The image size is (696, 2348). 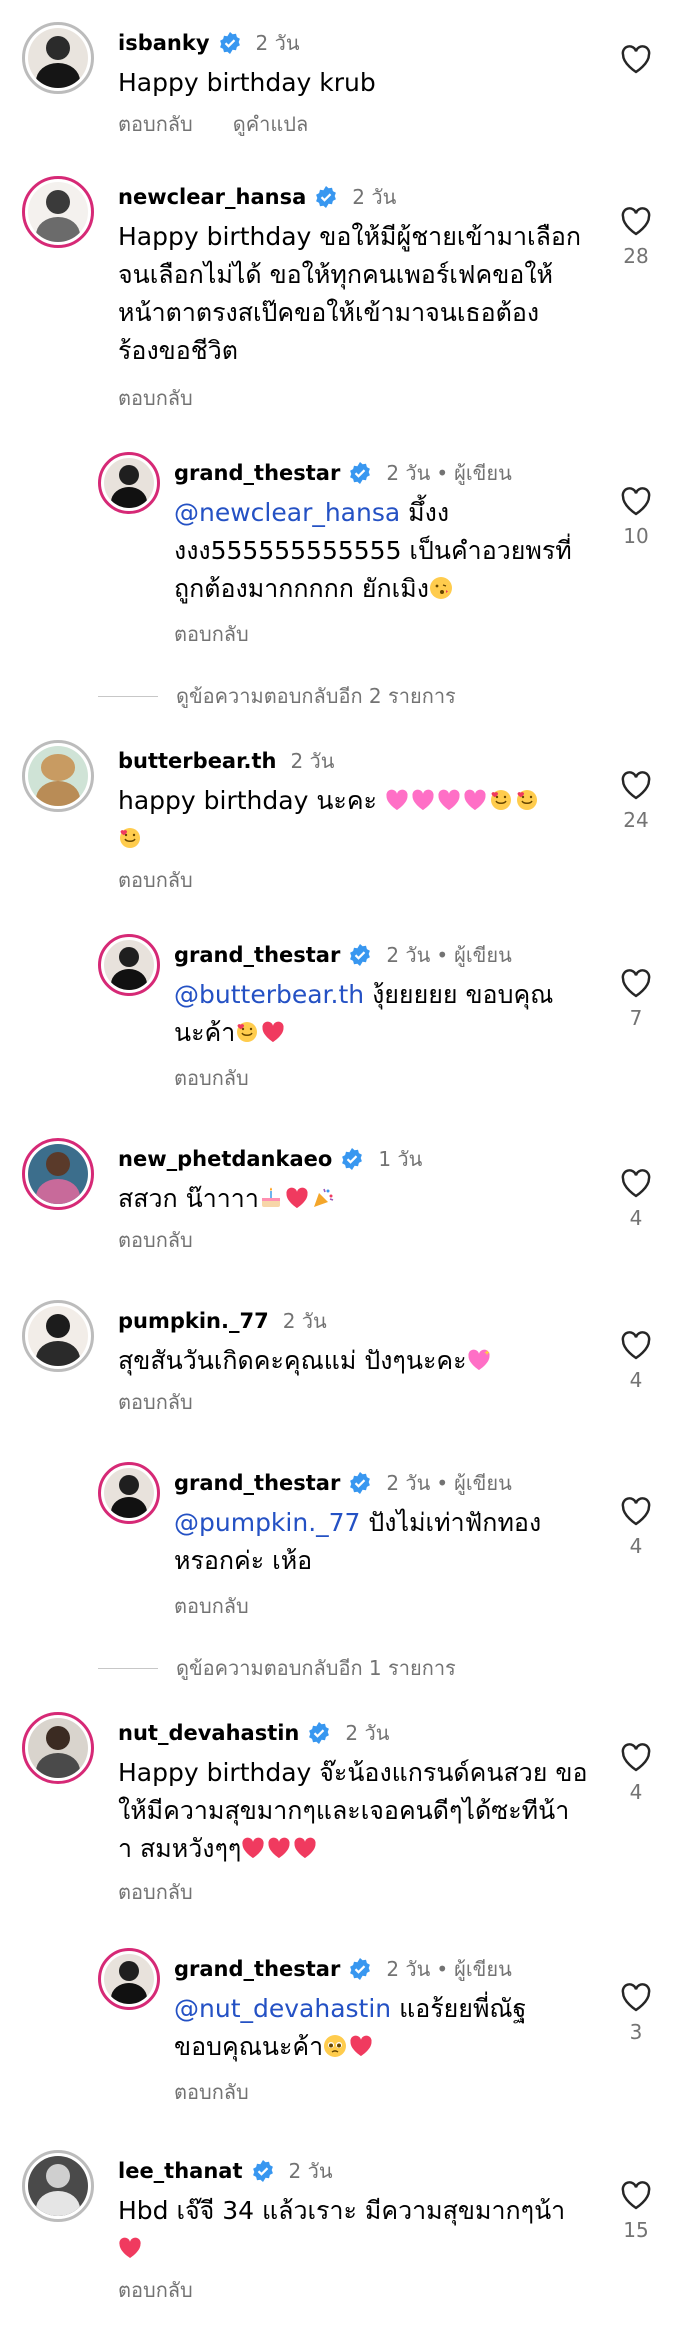 I want to click on like-count: 28, so click(x=636, y=256).